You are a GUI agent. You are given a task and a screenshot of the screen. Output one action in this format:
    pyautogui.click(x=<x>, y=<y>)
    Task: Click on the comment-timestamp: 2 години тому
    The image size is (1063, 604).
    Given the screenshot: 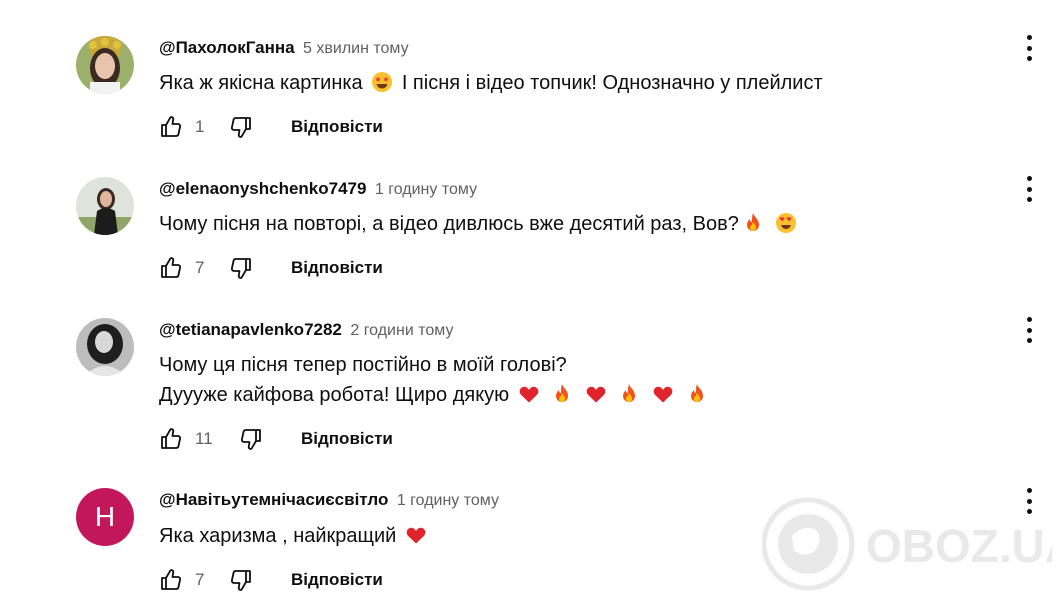 What is the action you would take?
    pyautogui.click(x=401, y=330)
    